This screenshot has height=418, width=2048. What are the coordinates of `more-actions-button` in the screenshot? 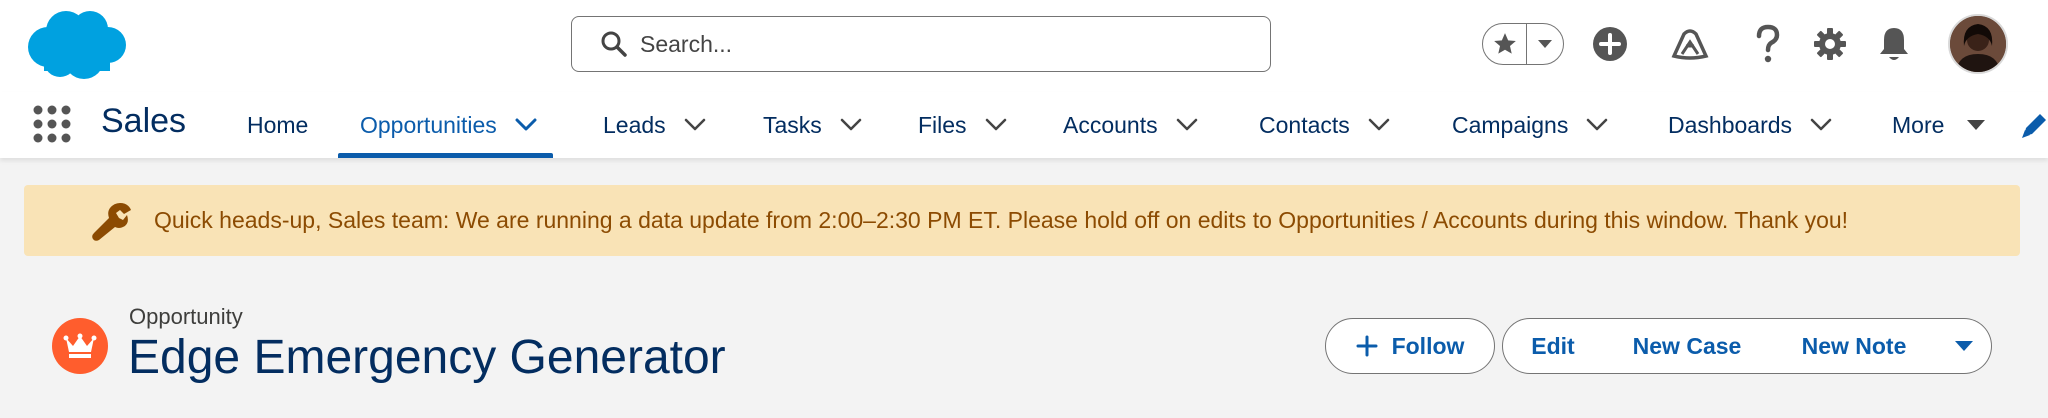 It's located at (1964, 346).